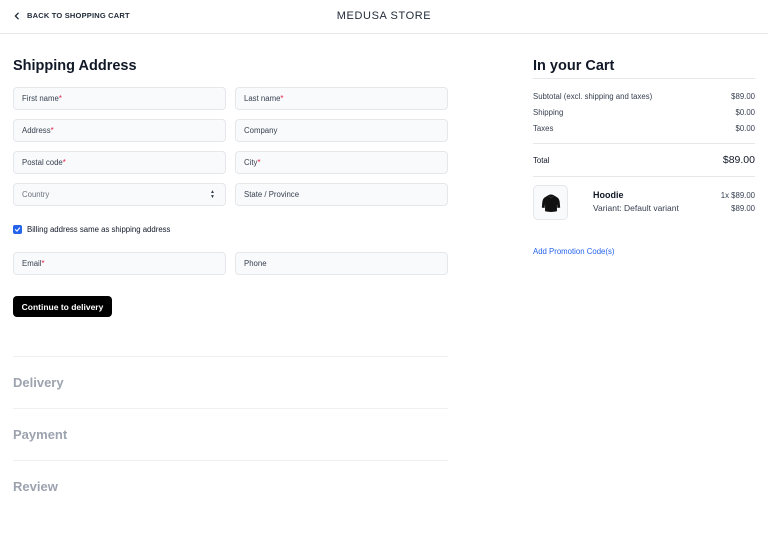 The height and width of the screenshot is (533, 768). I want to click on last-name-field: Last name*, so click(341, 98).